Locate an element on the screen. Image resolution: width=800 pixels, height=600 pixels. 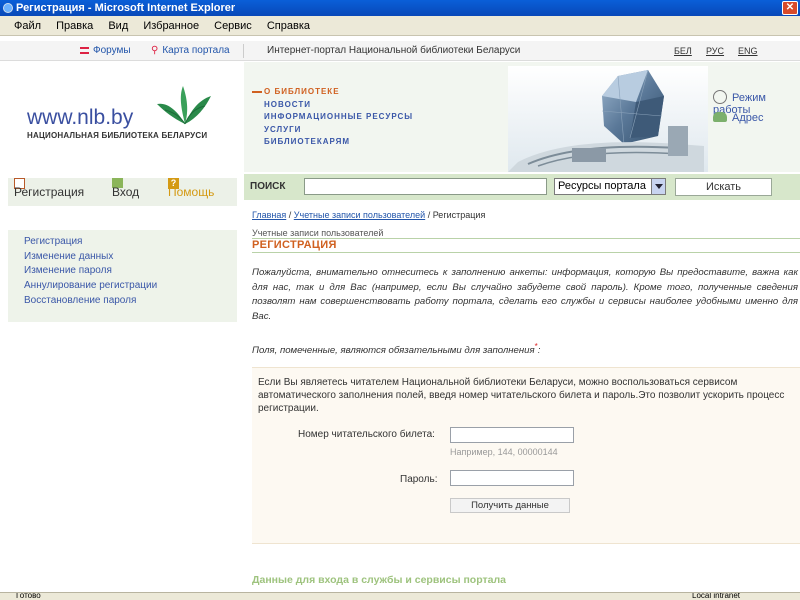
site-map-link: ⚲ Карта портала is located at coordinates (190, 51).